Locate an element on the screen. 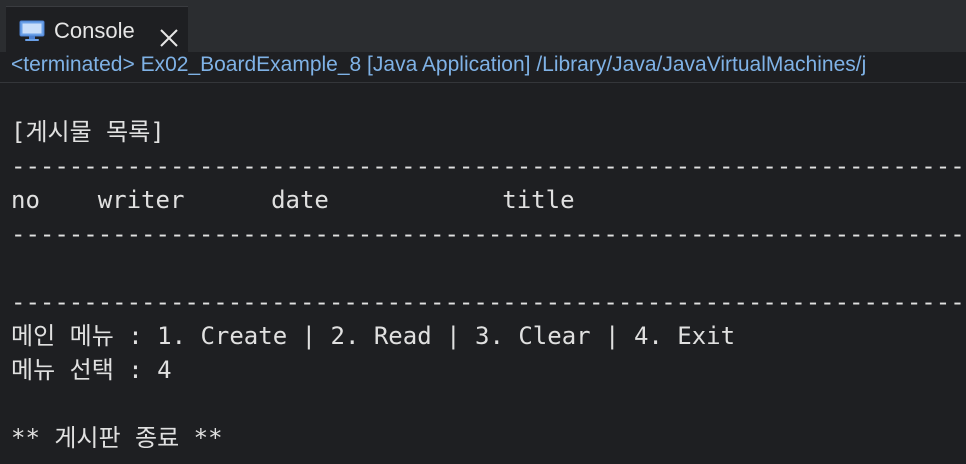 The width and height of the screenshot is (966, 464). console-line: ** 게시판 종료 ** is located at coordinates (117, 438).